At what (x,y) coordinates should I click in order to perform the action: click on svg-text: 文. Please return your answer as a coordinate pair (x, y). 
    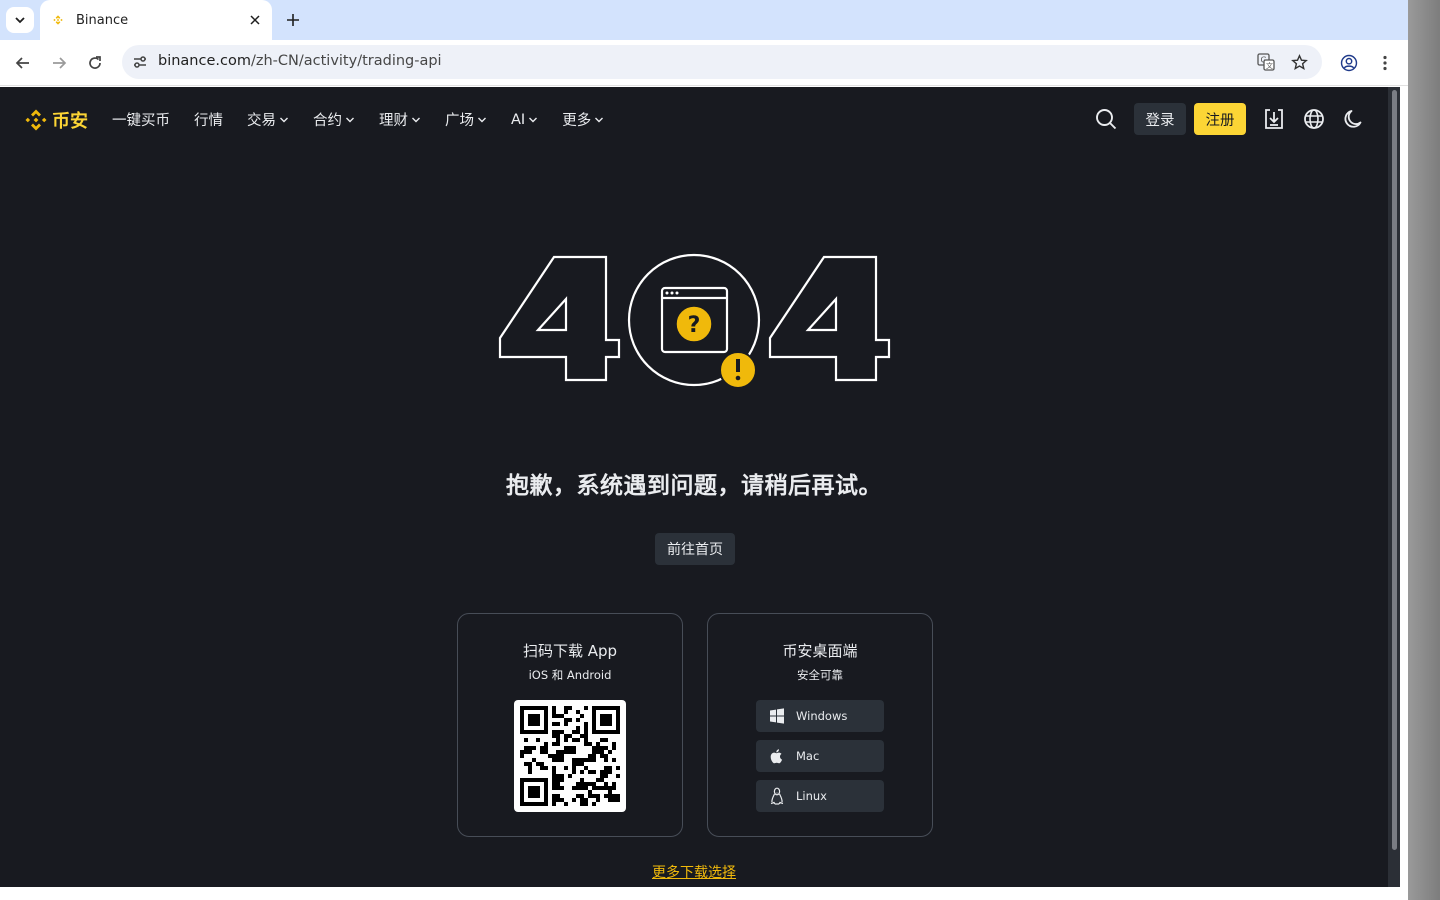
    Looking at the image, I should click on (1269, 65).